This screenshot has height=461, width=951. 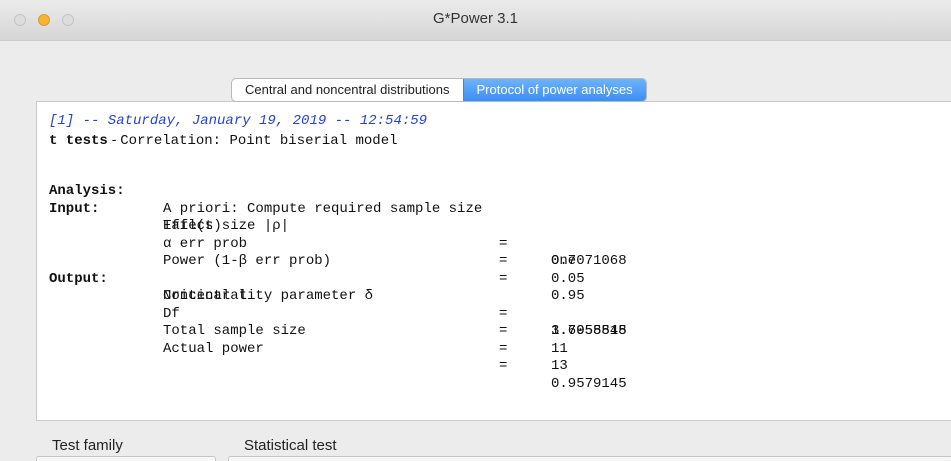 I want to click on output-row: Actual power = 0.9579145, so click(x=338, y=357).